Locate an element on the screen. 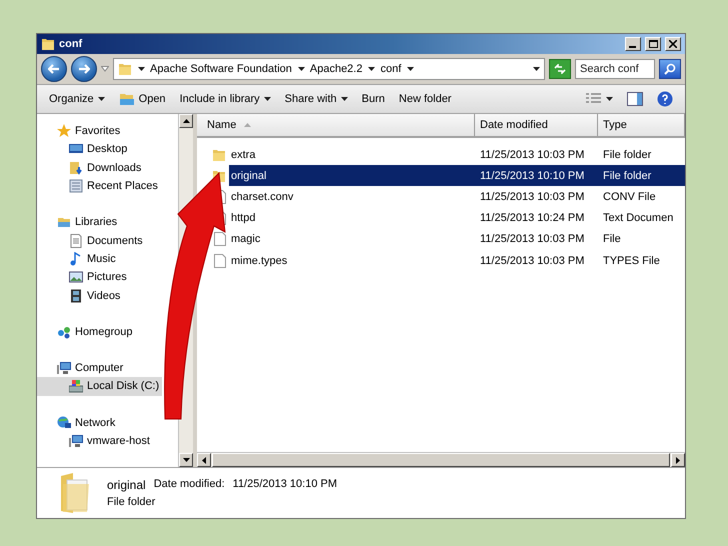 Image resolution: width=728 pixels, height=546 pixels. sidebar-item: Recent Places is located at coordinates (99, 186).